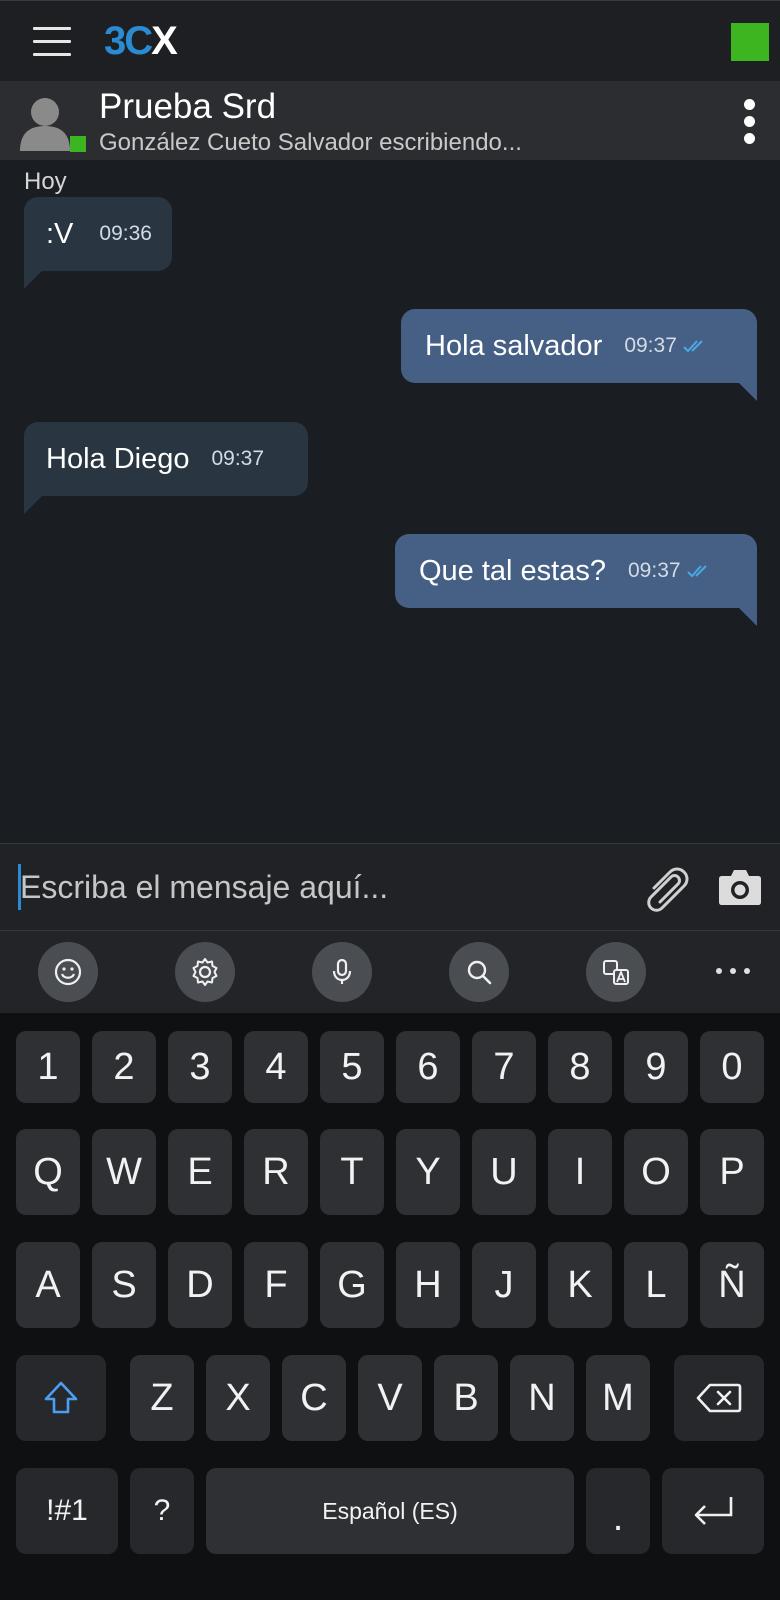 The height and width of the screenshot is (1600, 780). I want to click on key-i: I, so click(580, 1172).